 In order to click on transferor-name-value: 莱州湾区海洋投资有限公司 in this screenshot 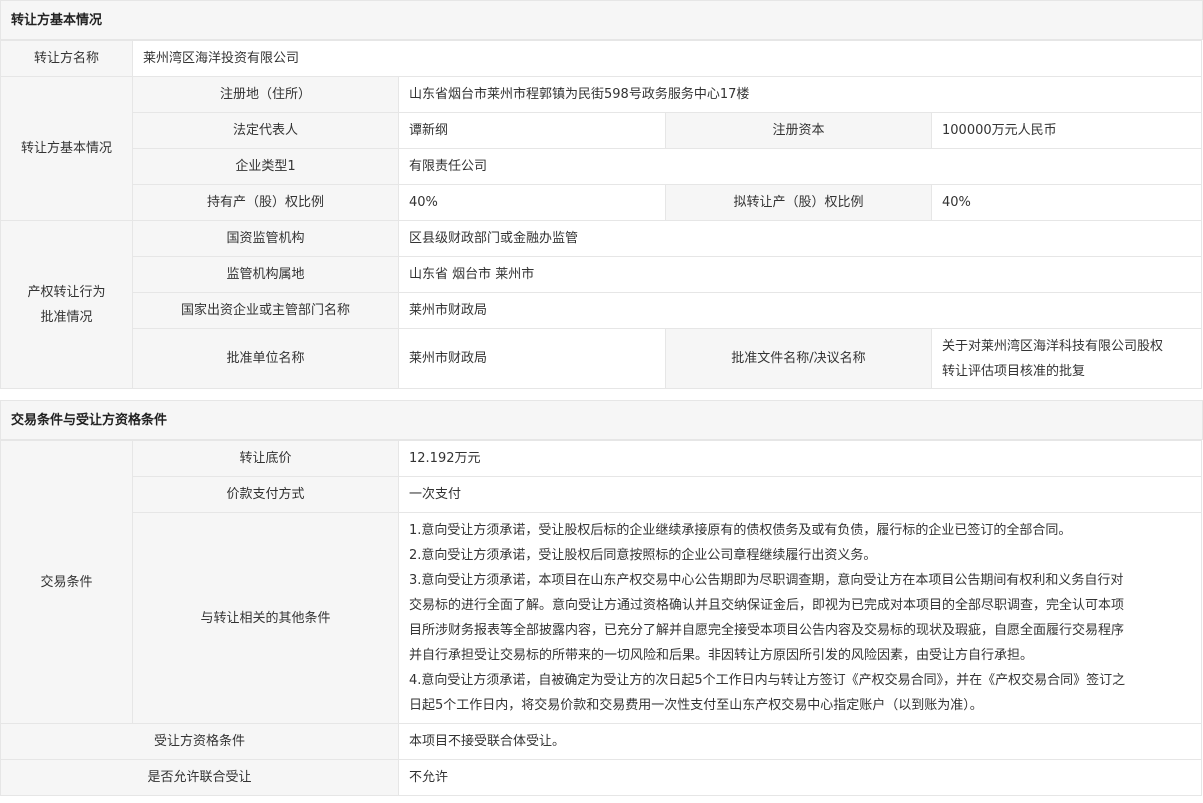, I will do `click(667, 58)`.